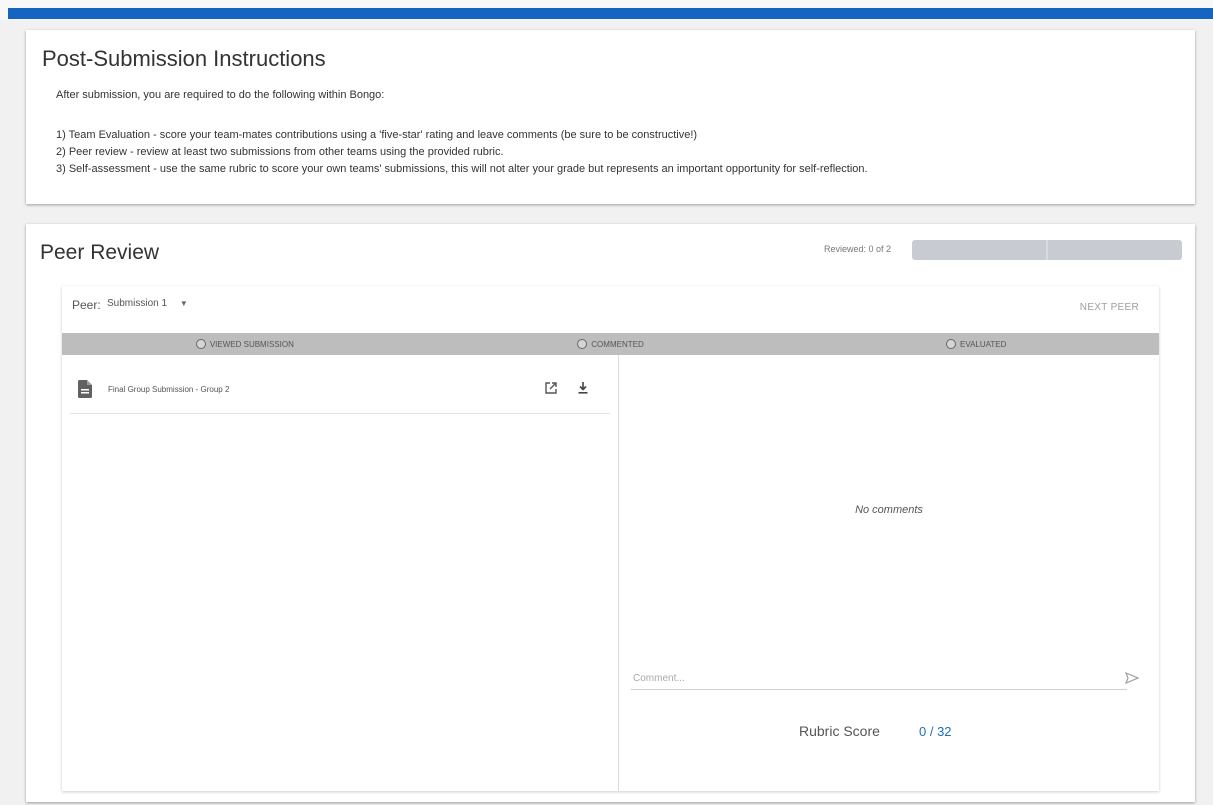  I want to click on step-viewed-submission: VIEWED SUBMISSION, so click(245, 344).